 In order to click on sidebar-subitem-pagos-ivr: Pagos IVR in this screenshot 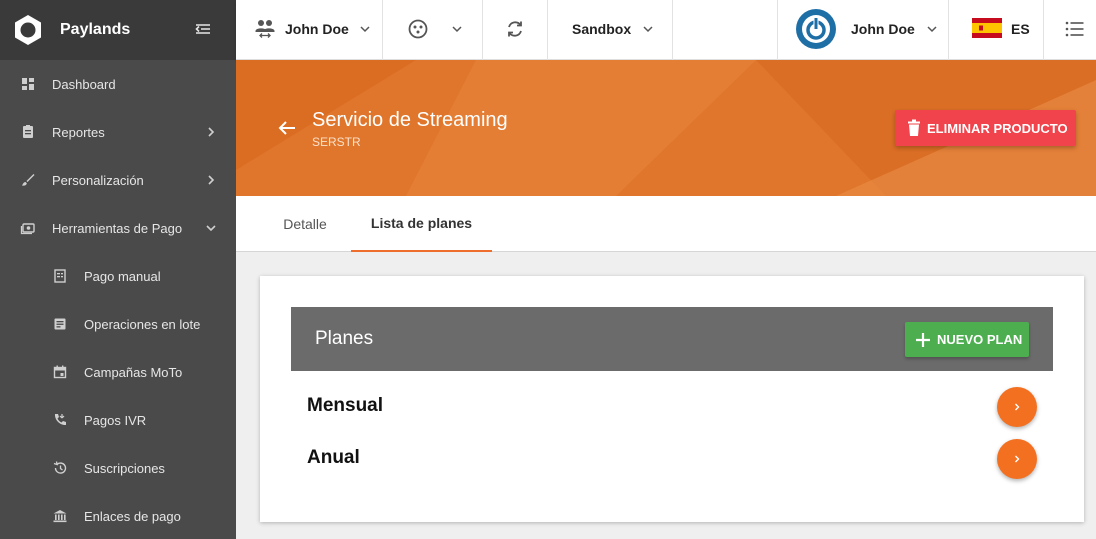, I will do `click(118, 420)`.